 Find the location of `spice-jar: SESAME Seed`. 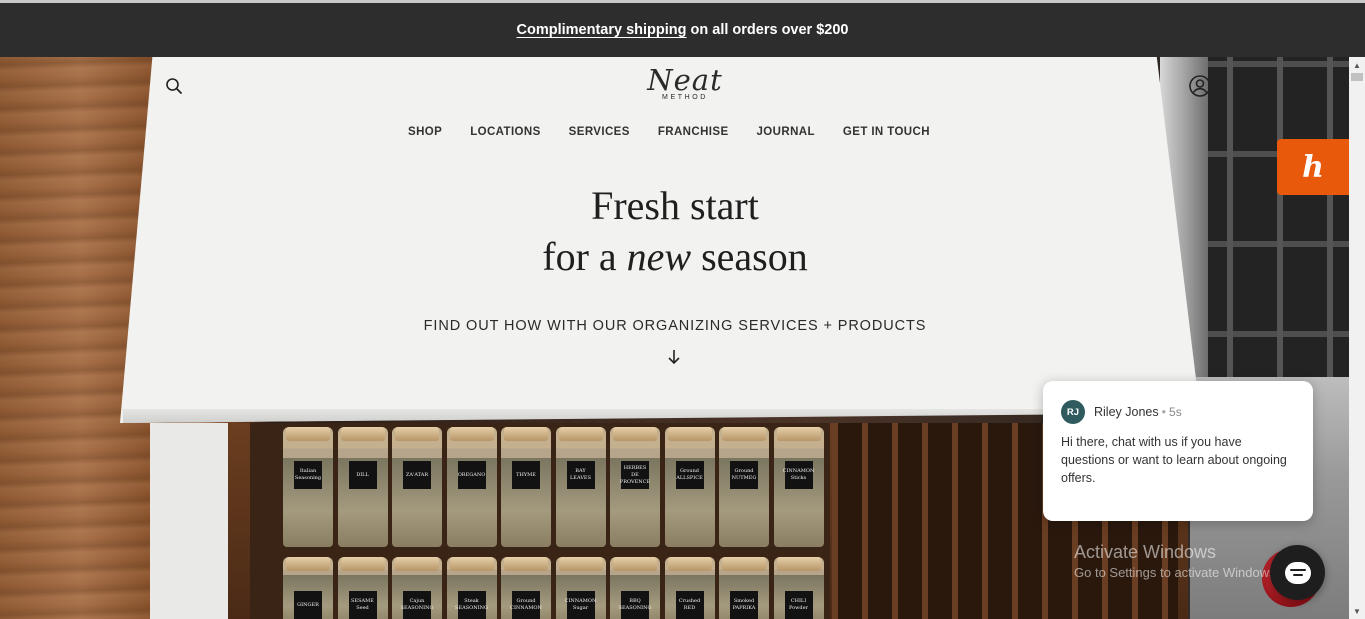

spice-jar: SESAME Seed is located at coordinates (362, 588).